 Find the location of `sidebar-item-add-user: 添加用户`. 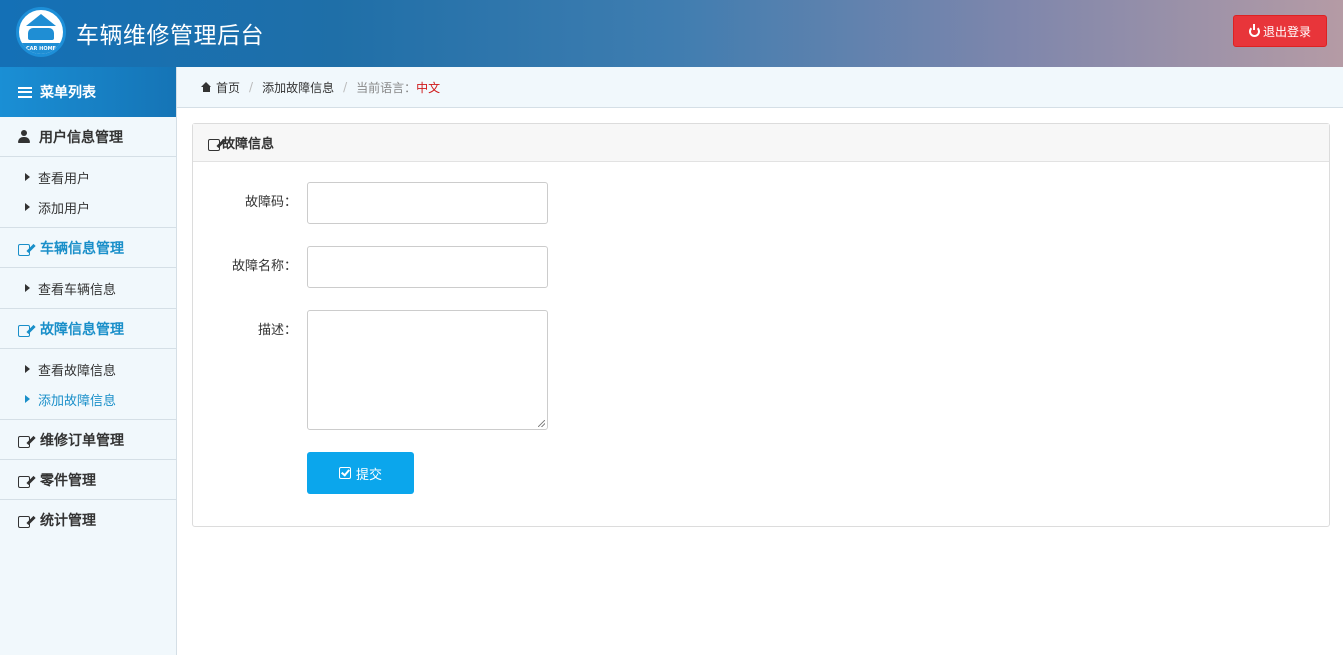

sidebar-item-add-user: 添加用户 is located at coordinates (88, 207).